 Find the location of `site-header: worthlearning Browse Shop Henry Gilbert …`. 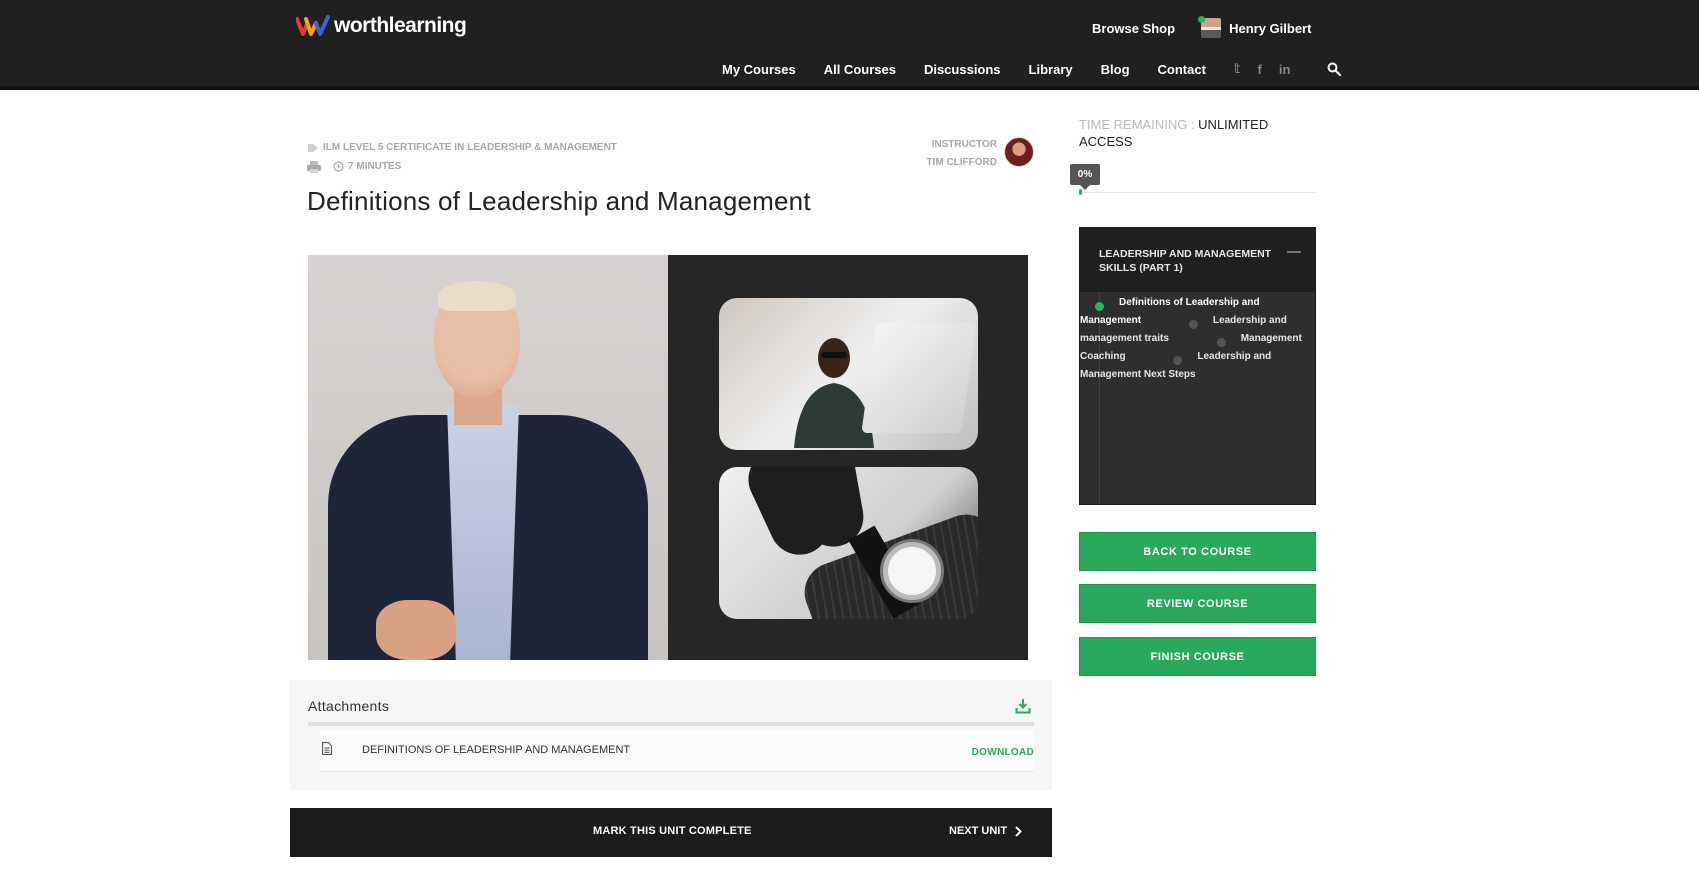

site-header: worthlearning Browse Shop Henry Gilbert … is located at coordinates (849, 45).